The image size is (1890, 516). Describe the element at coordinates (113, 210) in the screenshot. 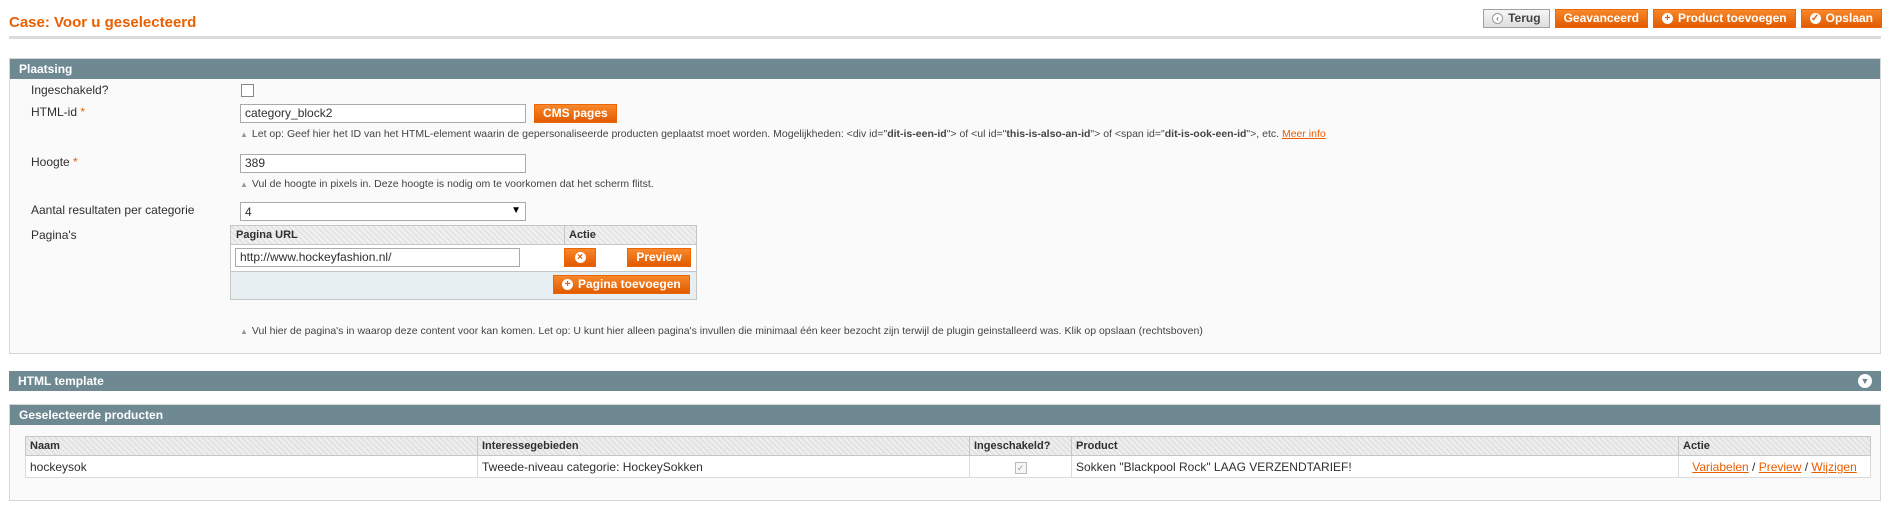

I see `results-label: Aantal resultaten per categorie` at that location.